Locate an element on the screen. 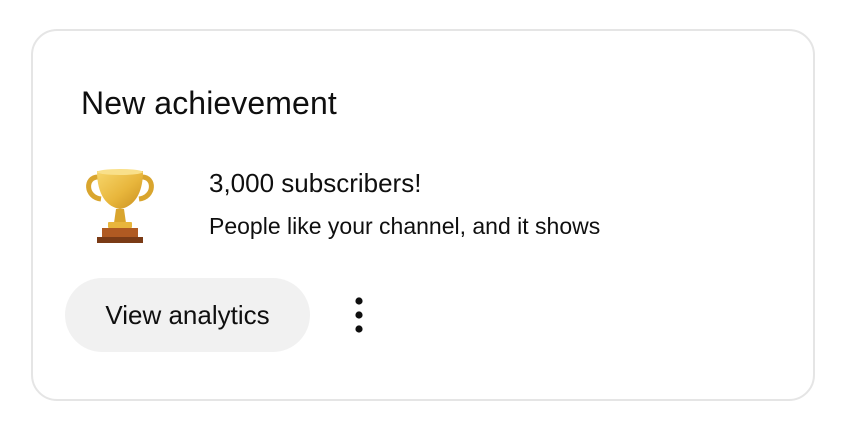 This screenshot has height=430, width=848. achievement-description: People like your channel, and it shows is located at coordinates (405, 226).